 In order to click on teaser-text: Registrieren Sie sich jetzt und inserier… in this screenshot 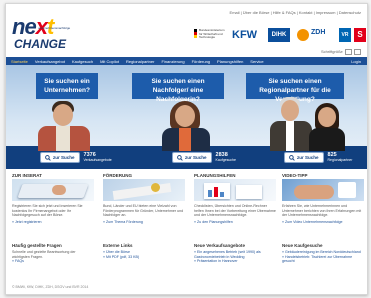, I will do `click(47, 211)`.